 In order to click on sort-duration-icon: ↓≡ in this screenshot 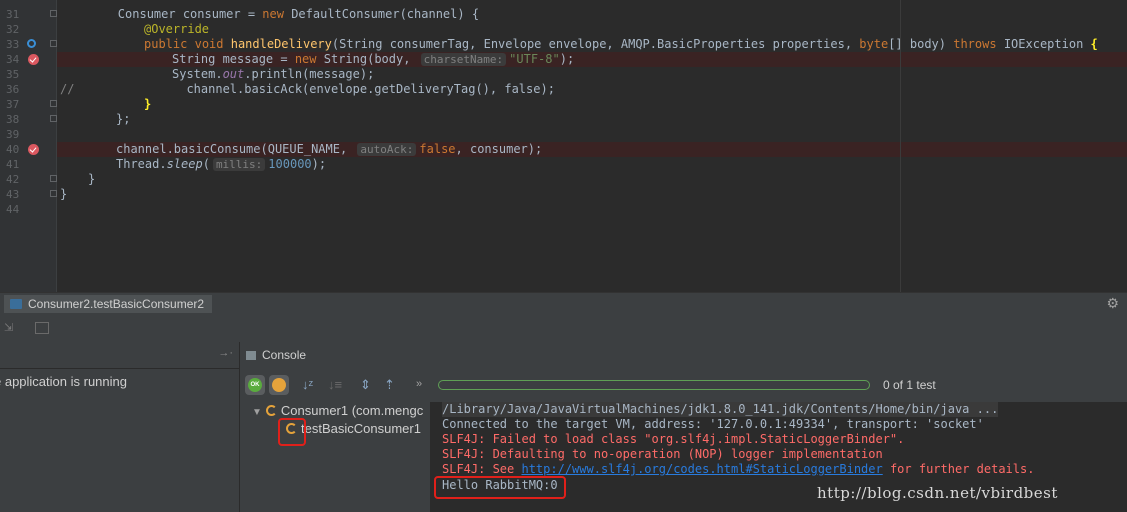, I will do `click(335, 384)`.